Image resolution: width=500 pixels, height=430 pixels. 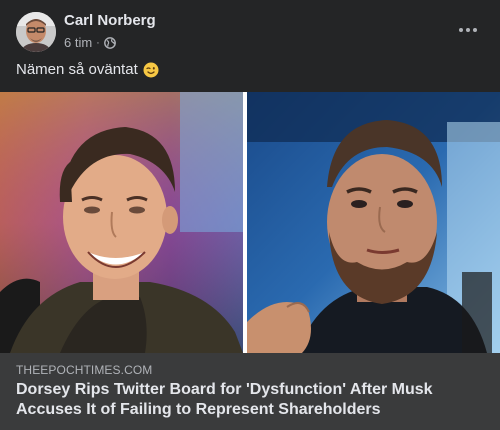 I want to click on post-message: Nämen så oväntat, so click(x=87, y=69).